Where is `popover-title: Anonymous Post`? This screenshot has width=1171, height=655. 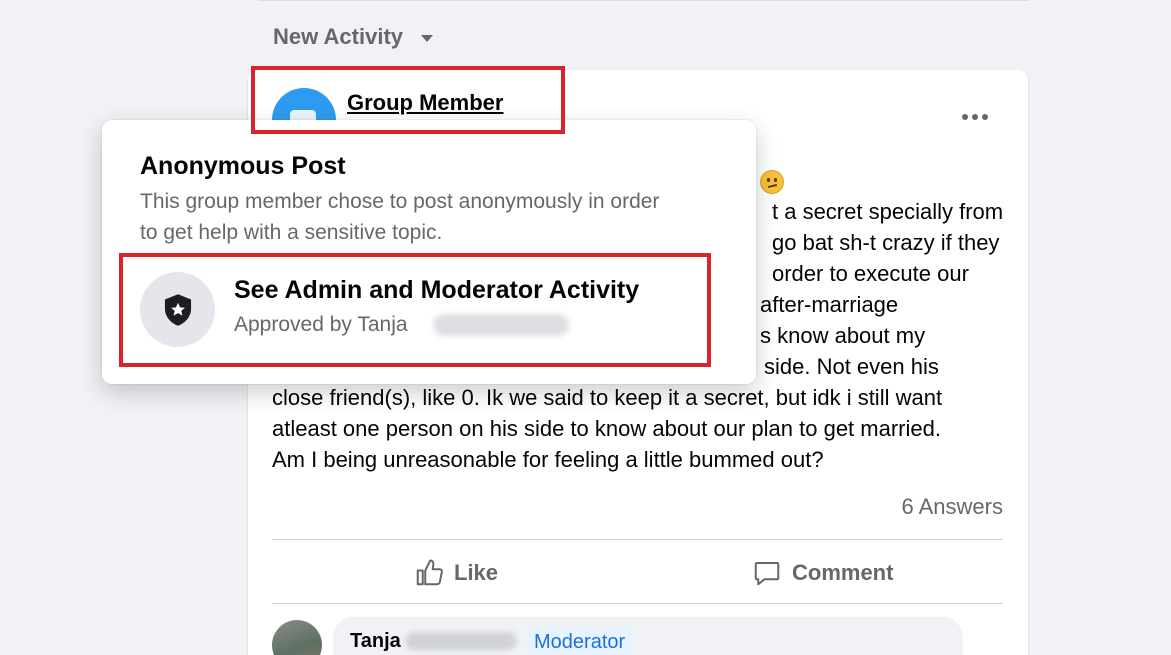 popover-title: Anonymous Post is located at coordinates (243, 166).